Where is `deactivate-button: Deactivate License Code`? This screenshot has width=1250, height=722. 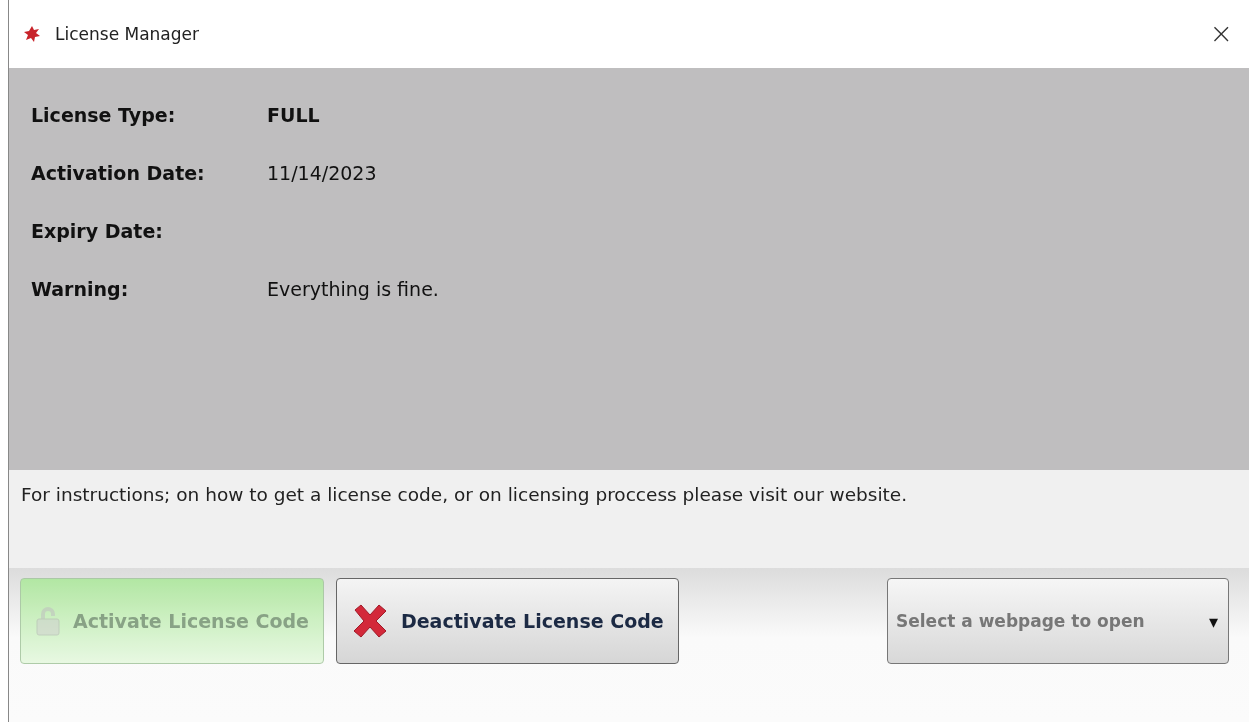
deactivate-button: Deactivate License Code is located at coordinates (507, 621).